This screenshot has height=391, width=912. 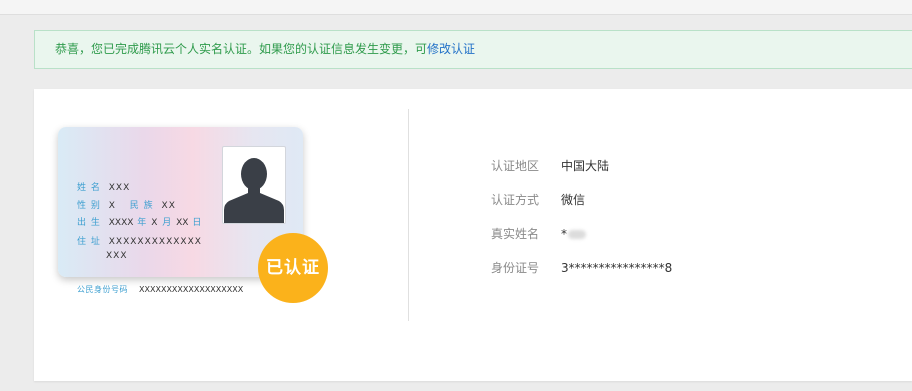 What do you see at coordinates (119, 188) in the screenshot?
I see `card-name-value: XXX` at bounding box center [119, 188].